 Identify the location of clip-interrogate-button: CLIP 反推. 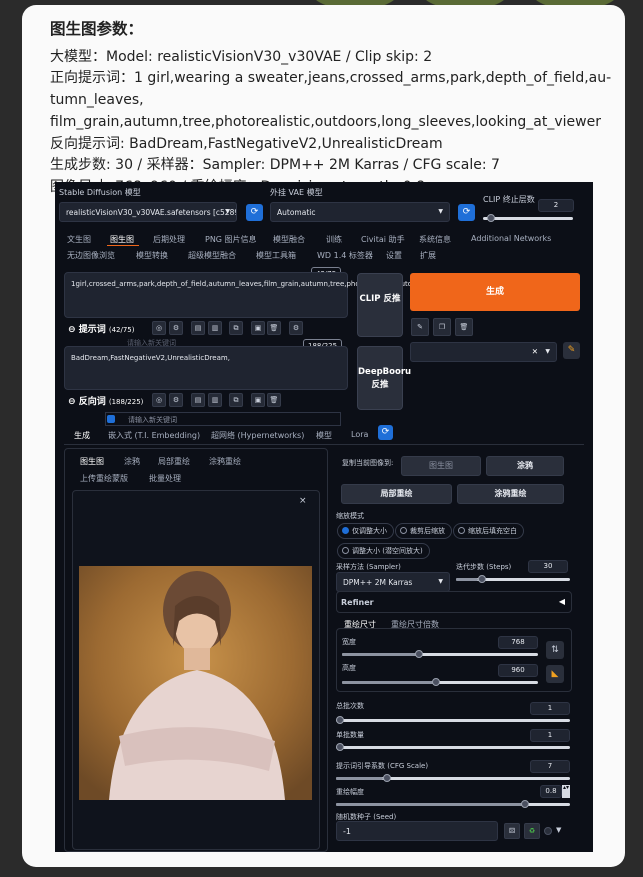
(380, 305).